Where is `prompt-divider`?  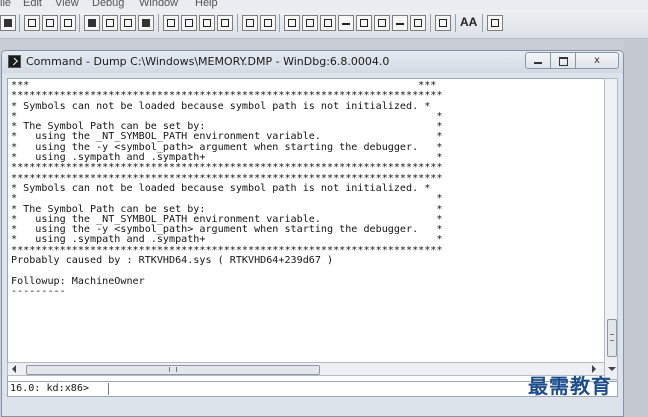
prompt-divider is located at coordinates (108, 389).